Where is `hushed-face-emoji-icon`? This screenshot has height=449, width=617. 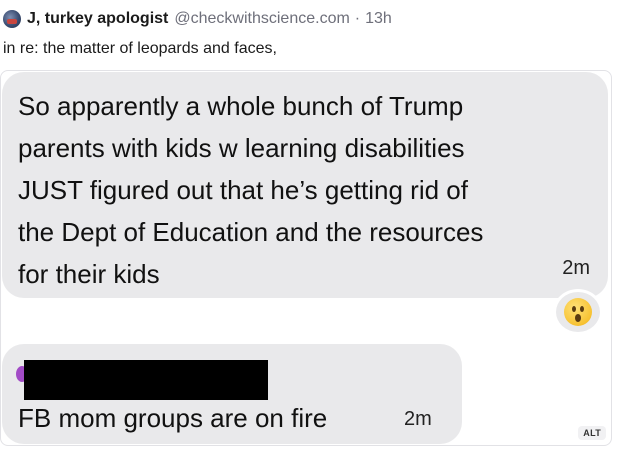 hushed-face-emoji-icon is located at coordinates (578, 312).